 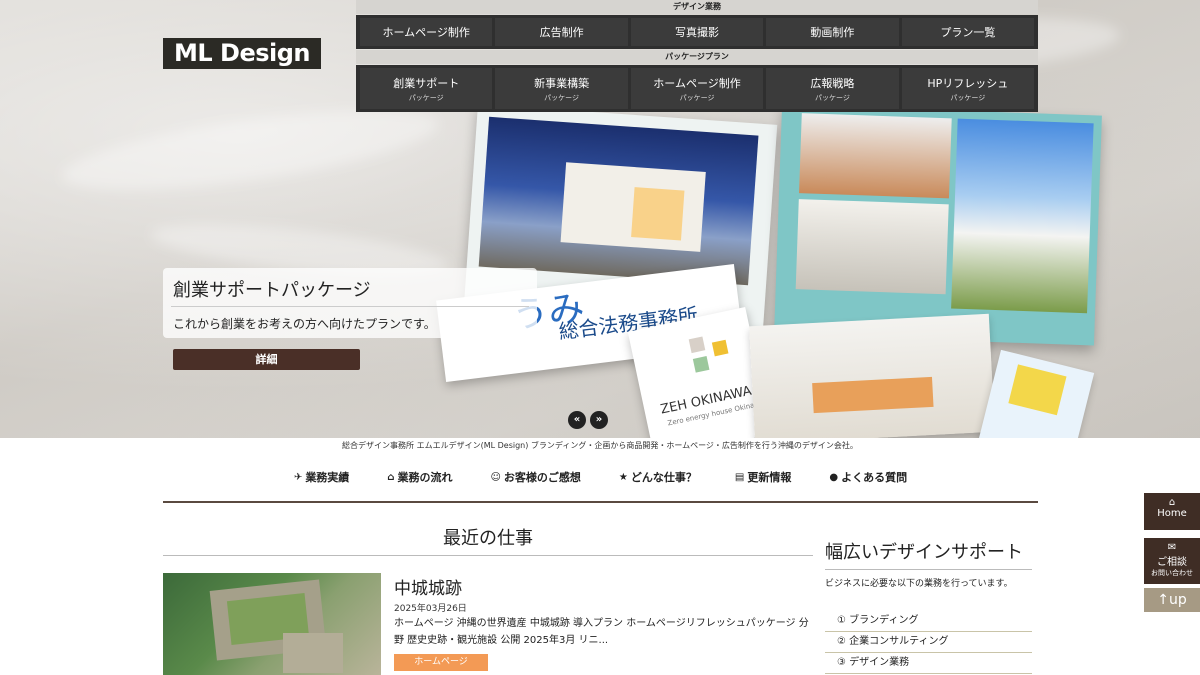 What do you see at coordinates (874, 477) in the screenshot?
I see `subnav-label: よくある質問` at bounding box center [874, 477].